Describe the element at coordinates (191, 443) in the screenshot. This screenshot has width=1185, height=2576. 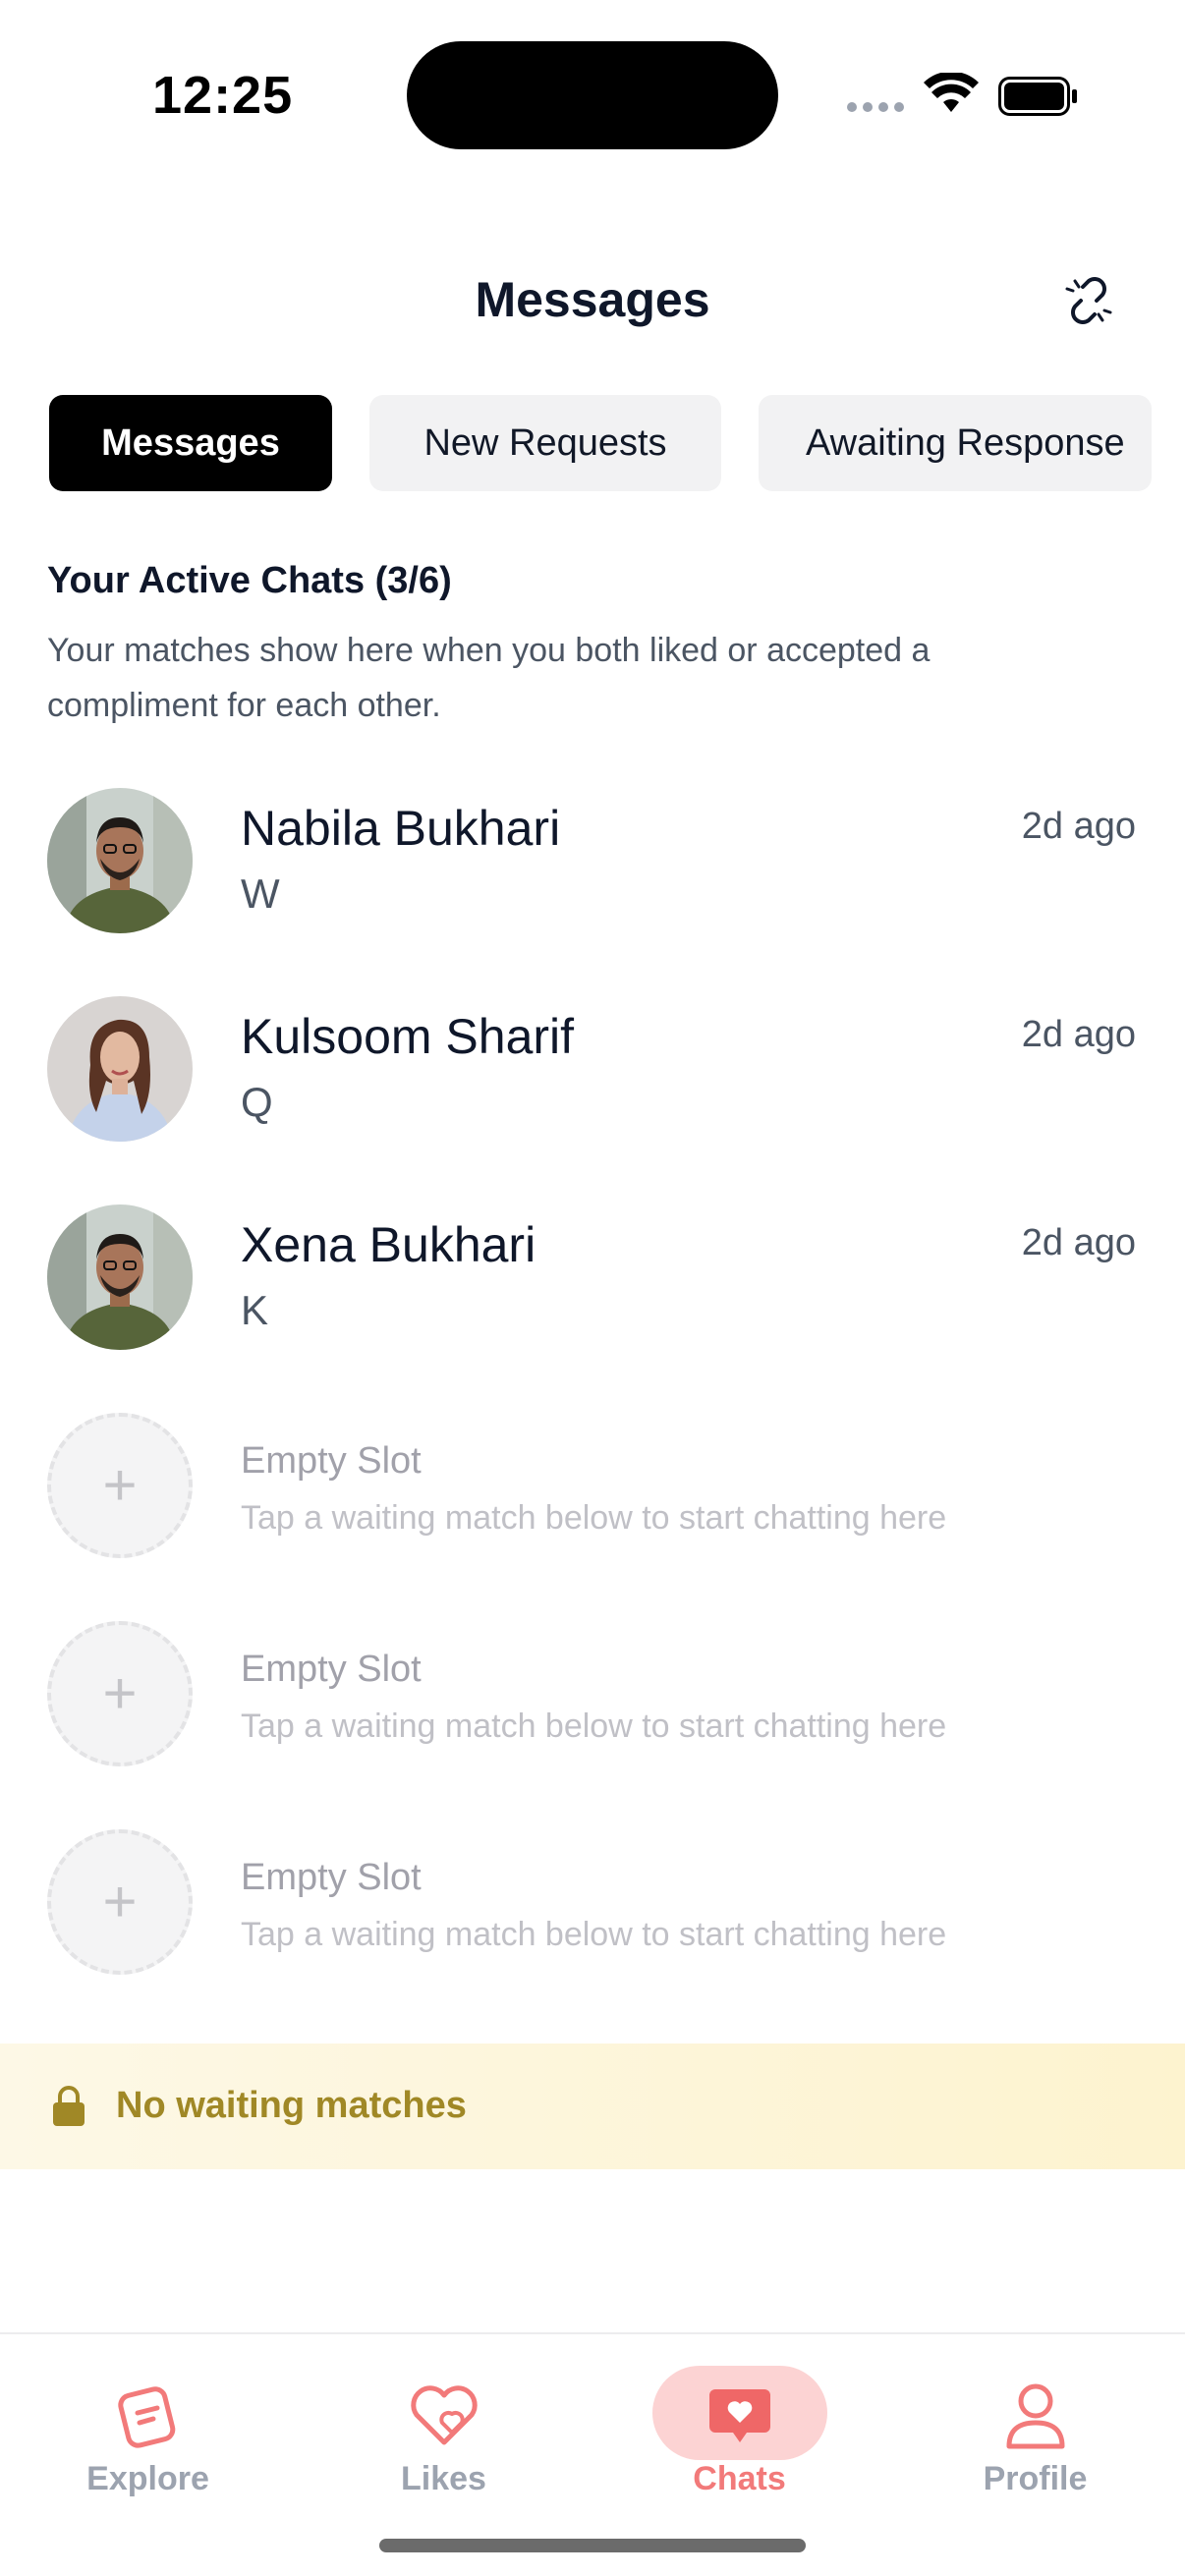
I see `tab-messages: Messages` at that location.